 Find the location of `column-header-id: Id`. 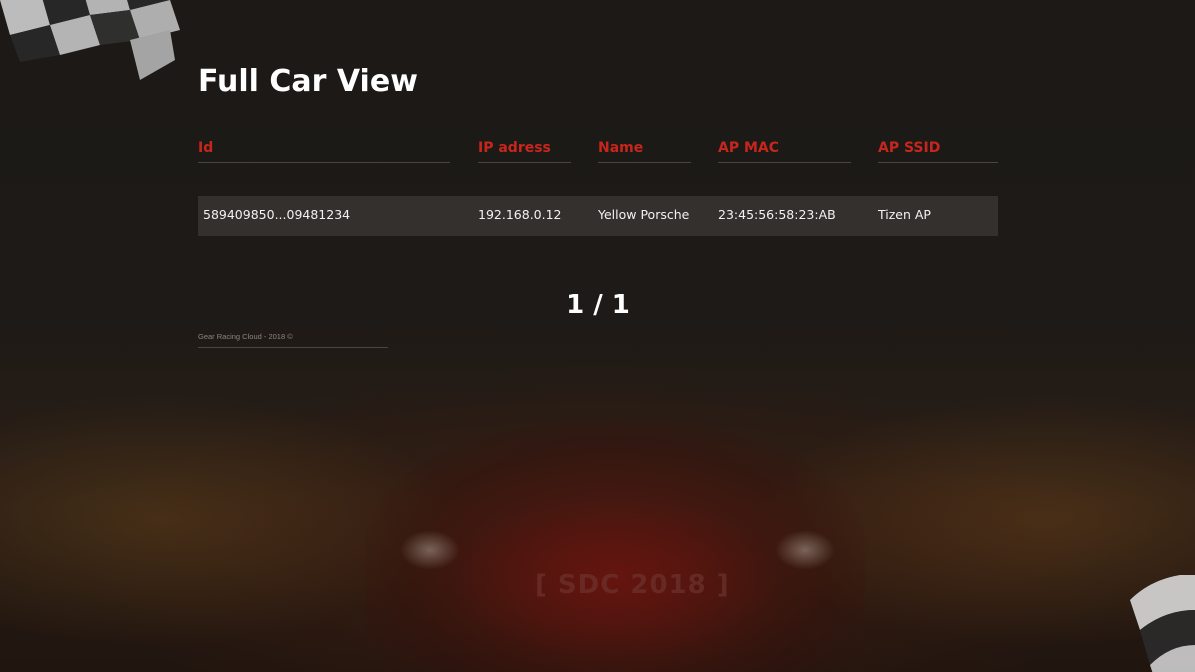

column-header-id: Id is located at coordinates (324, 151).